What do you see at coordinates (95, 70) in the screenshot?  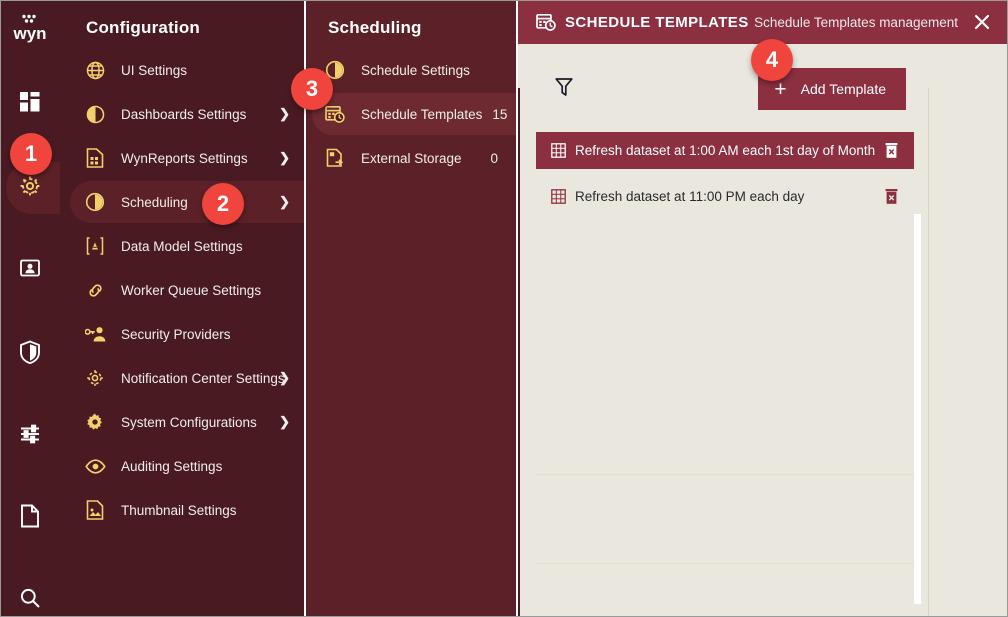 I see `globe-icon` at bounding box center [95, 70].